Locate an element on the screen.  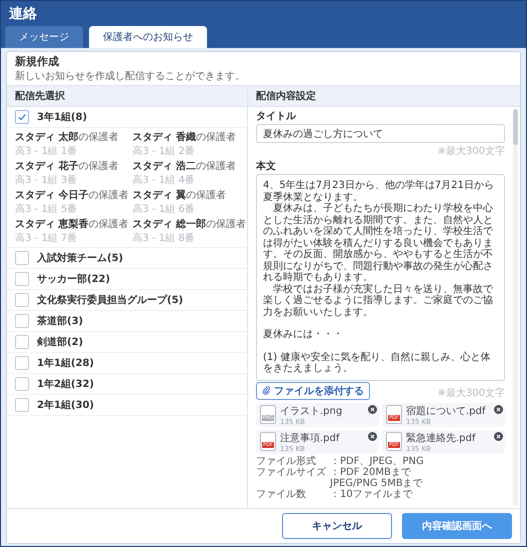
member-detail: 高3 - 1組 3番 is located at coordinates (46, 180).